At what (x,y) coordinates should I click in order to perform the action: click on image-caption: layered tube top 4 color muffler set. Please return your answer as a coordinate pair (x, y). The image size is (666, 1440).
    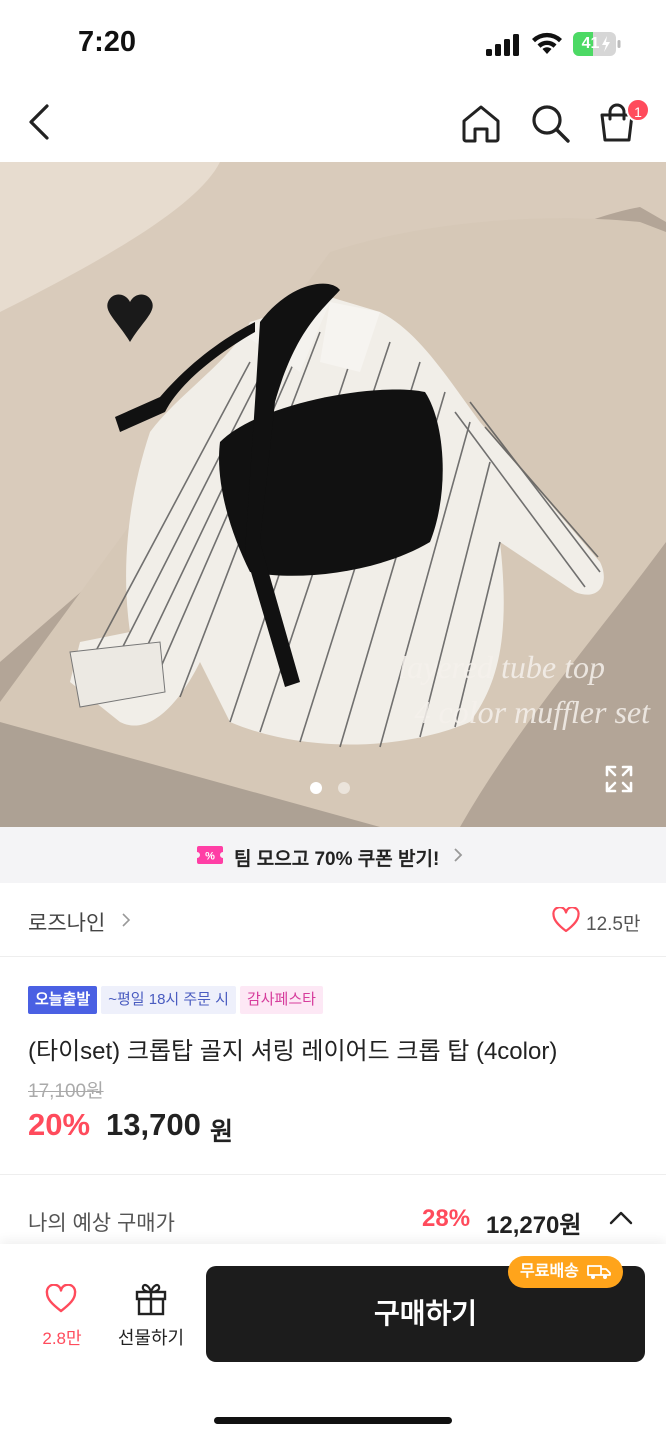
    Looking at the image, I should click on (500, 690).